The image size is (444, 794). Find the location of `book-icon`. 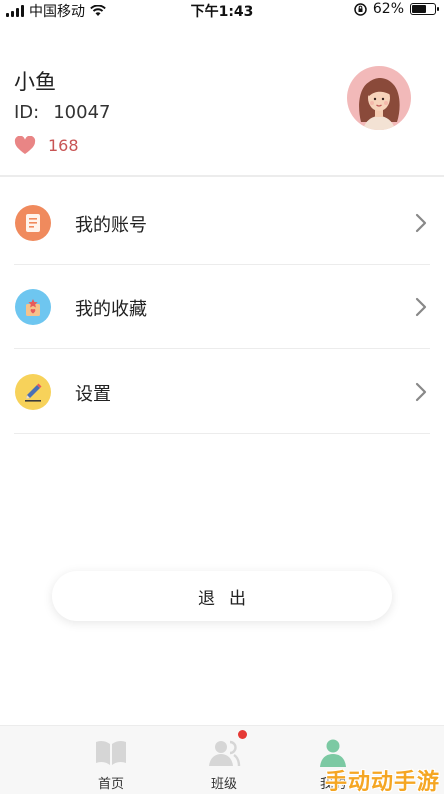

book-icon is located at coordinates (111, 752).